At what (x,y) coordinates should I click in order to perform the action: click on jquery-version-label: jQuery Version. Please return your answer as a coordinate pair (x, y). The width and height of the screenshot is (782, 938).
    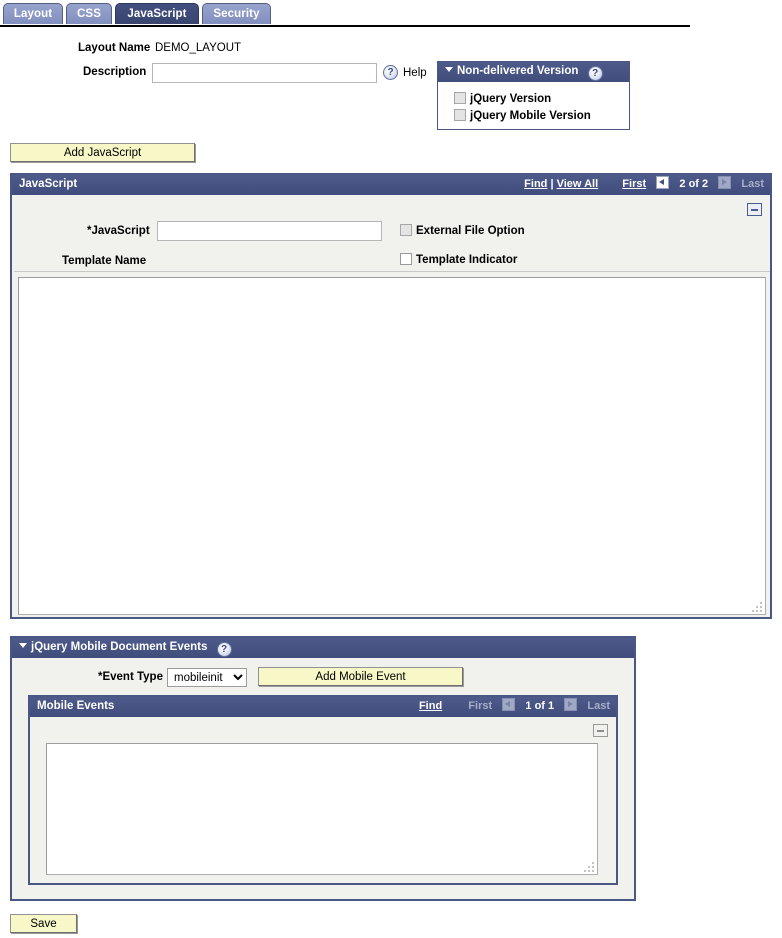
    Looking at the image, I should click on (511, 99).